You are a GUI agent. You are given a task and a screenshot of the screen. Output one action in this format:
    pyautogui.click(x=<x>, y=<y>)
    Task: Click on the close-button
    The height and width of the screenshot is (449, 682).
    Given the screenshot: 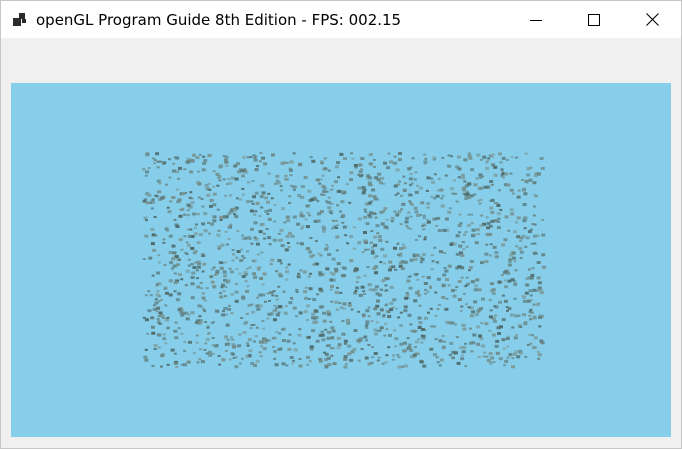 What is the action you would take?
    pyautogui.click(x=652, y=19)
    